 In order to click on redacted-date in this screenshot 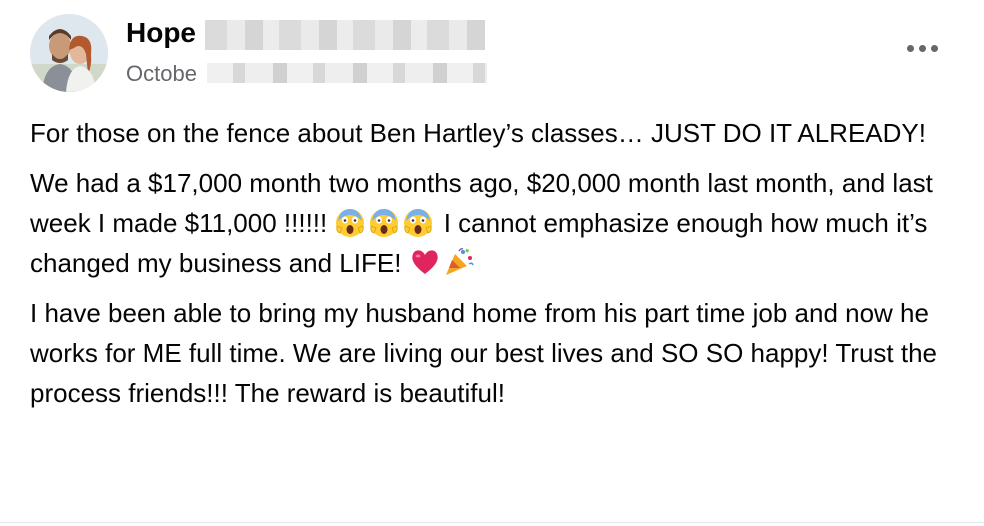, I will do `click(347, 73)`.